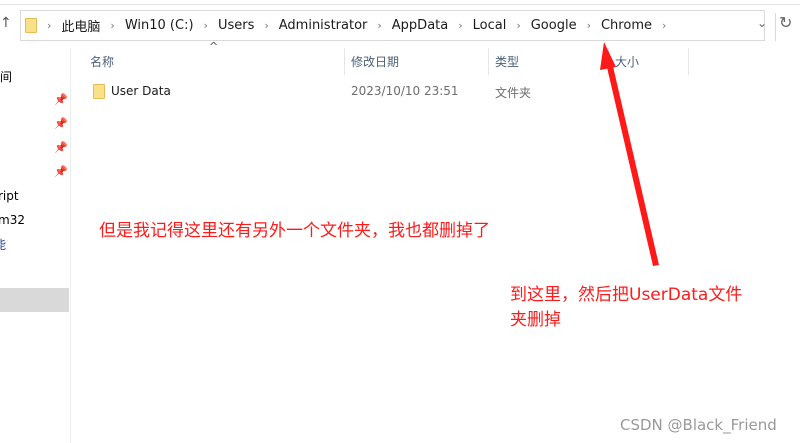 The width and height of the screenshot is (800, 443). I want to click on annotation-arrow, so click(629, 154).